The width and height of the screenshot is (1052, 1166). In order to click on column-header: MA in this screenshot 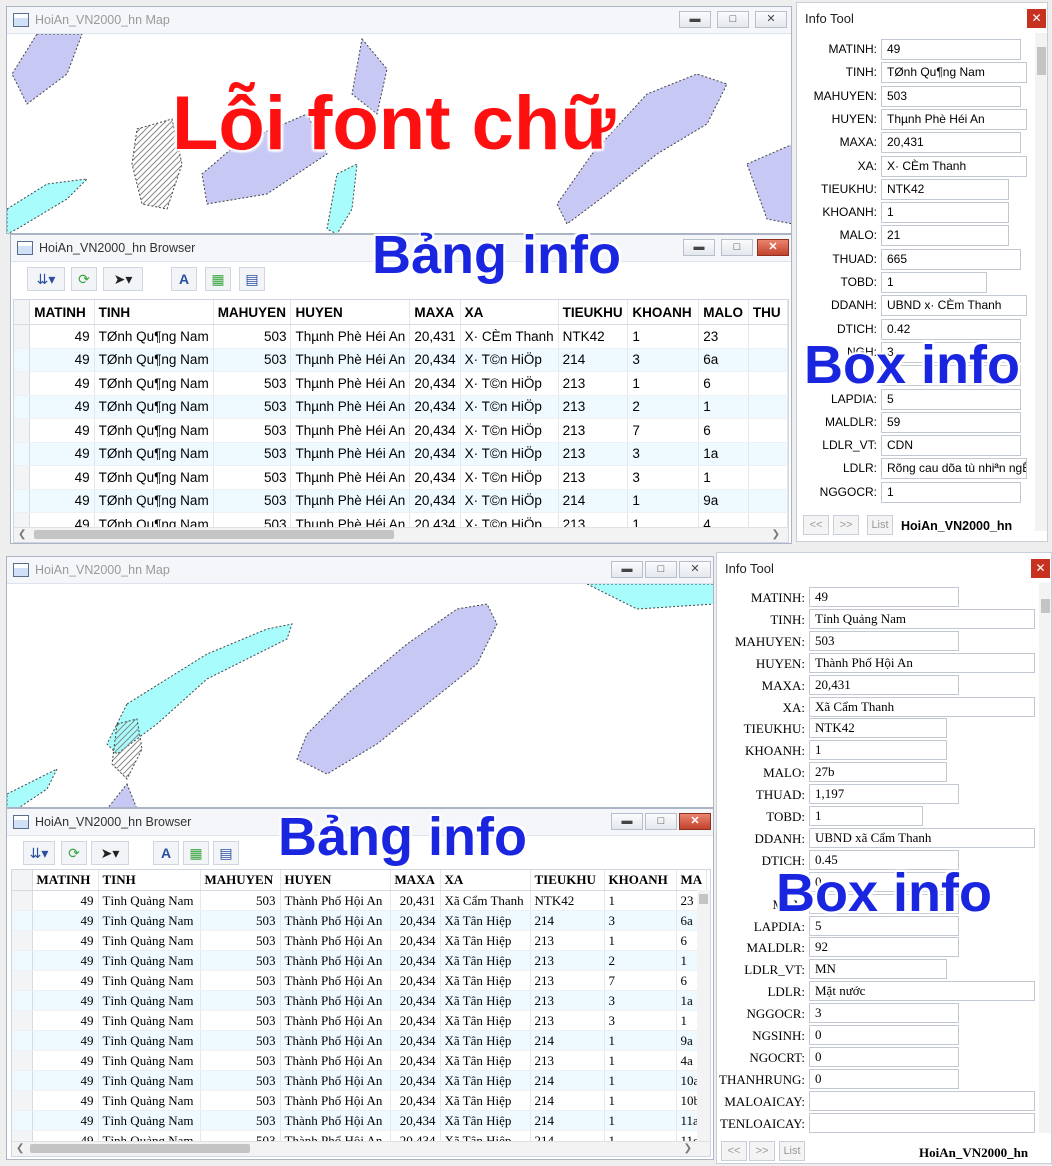, I will do `click(692, 880)`.